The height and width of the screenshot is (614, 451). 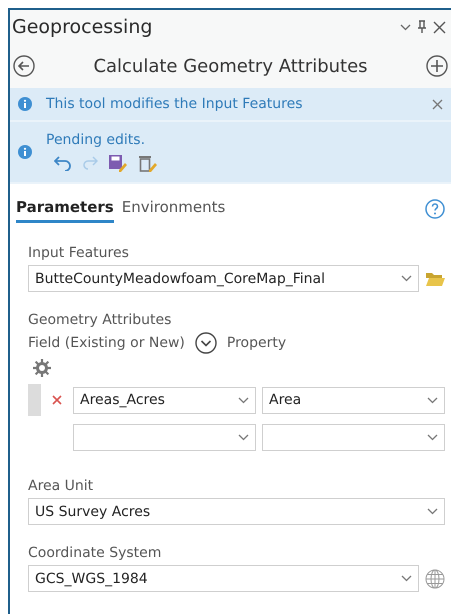 What do you see at coordinates (57, 400) in the screenshot?
I see `remove-icon` at bounding box center [57, 400].